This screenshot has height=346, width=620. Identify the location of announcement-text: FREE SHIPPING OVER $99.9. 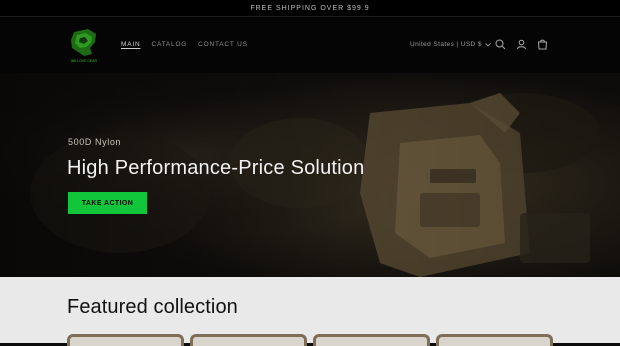
(310, 8).